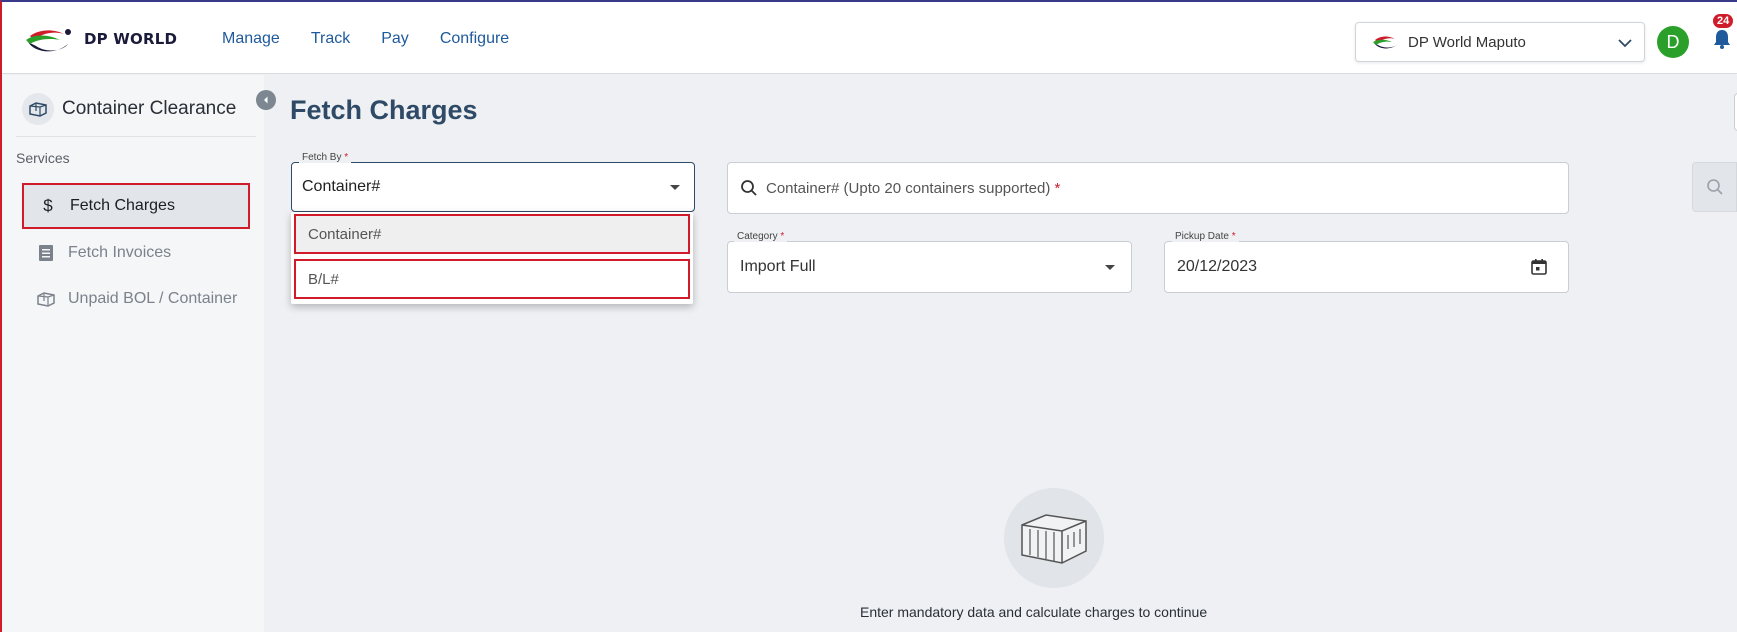  Describe the element at coordinates (48, 40) in the screenshot. I see `dp-world-logo-icon` at that location.